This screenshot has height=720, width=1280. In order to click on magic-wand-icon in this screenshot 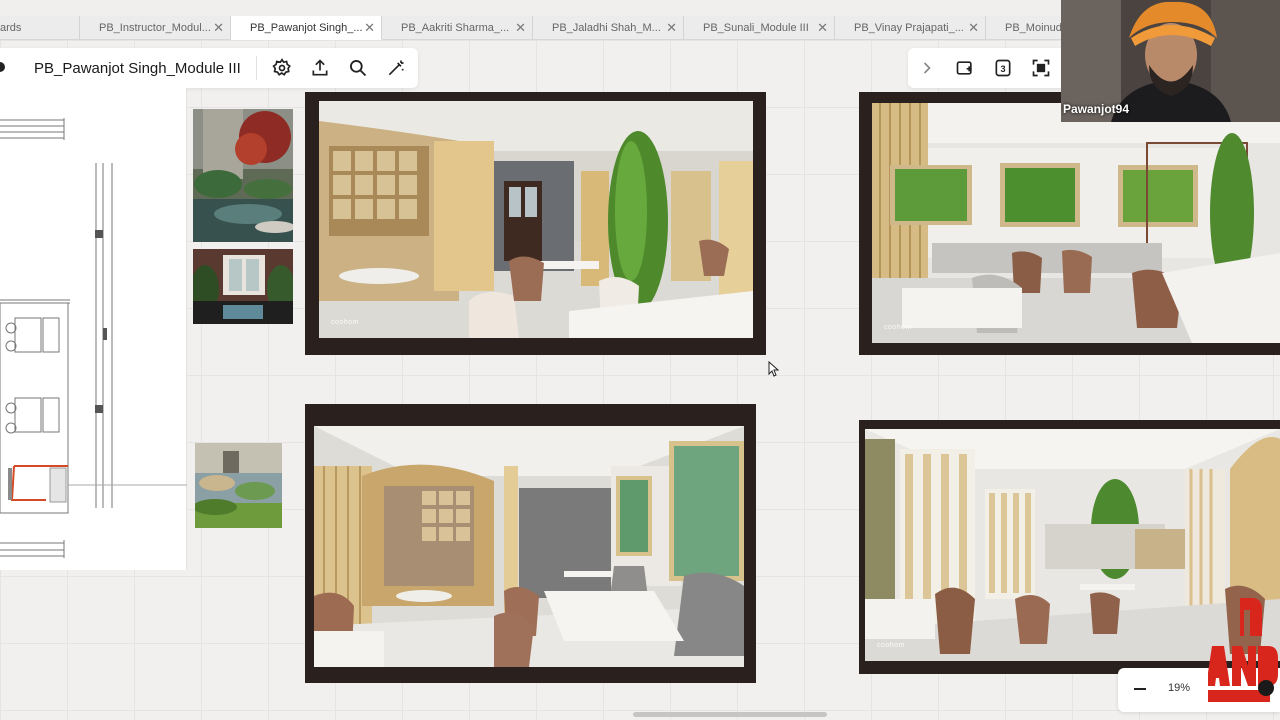, I will do `click(396, 68)`.